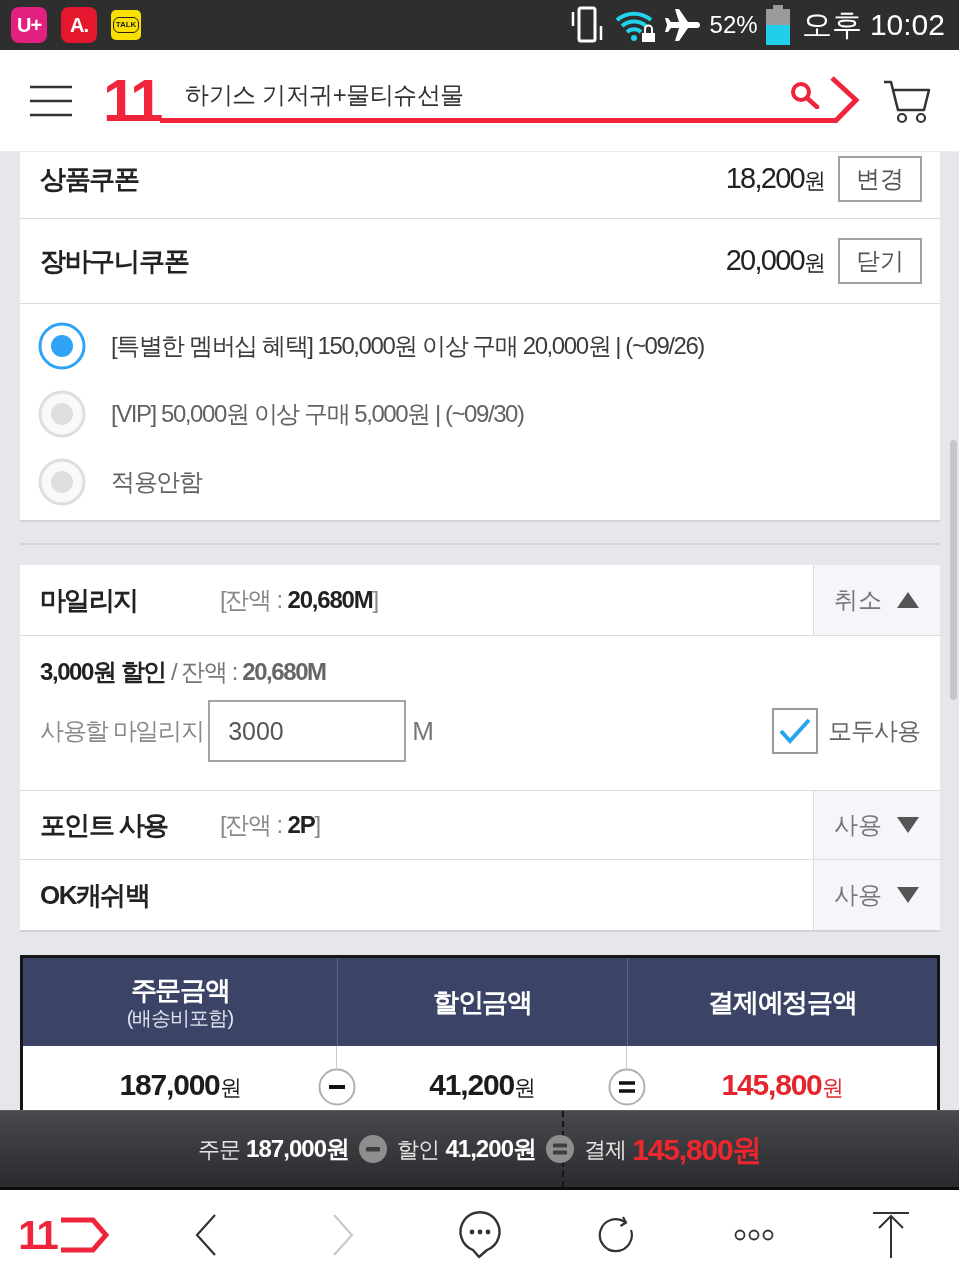 The width and height of the screenshot is (959, 1279). What do you see at coordinates (890, 1234) in the screenshot?
I see `arrow-up-icon` at bounding box center [890, 1234].